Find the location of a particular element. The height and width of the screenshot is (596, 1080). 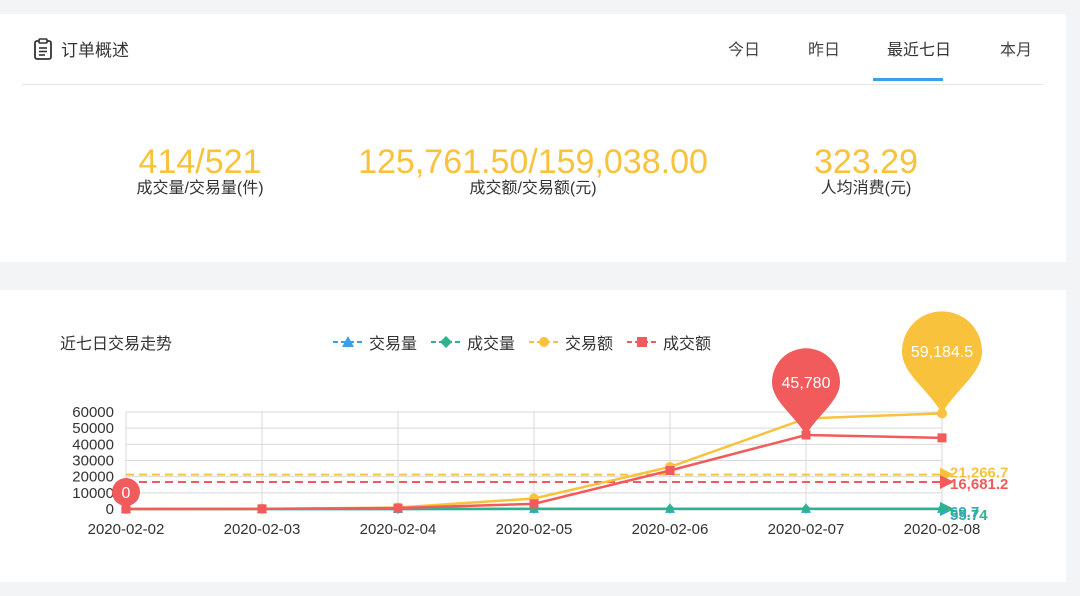

y-tick-label: 30000 is located at coordinates (93, 461).